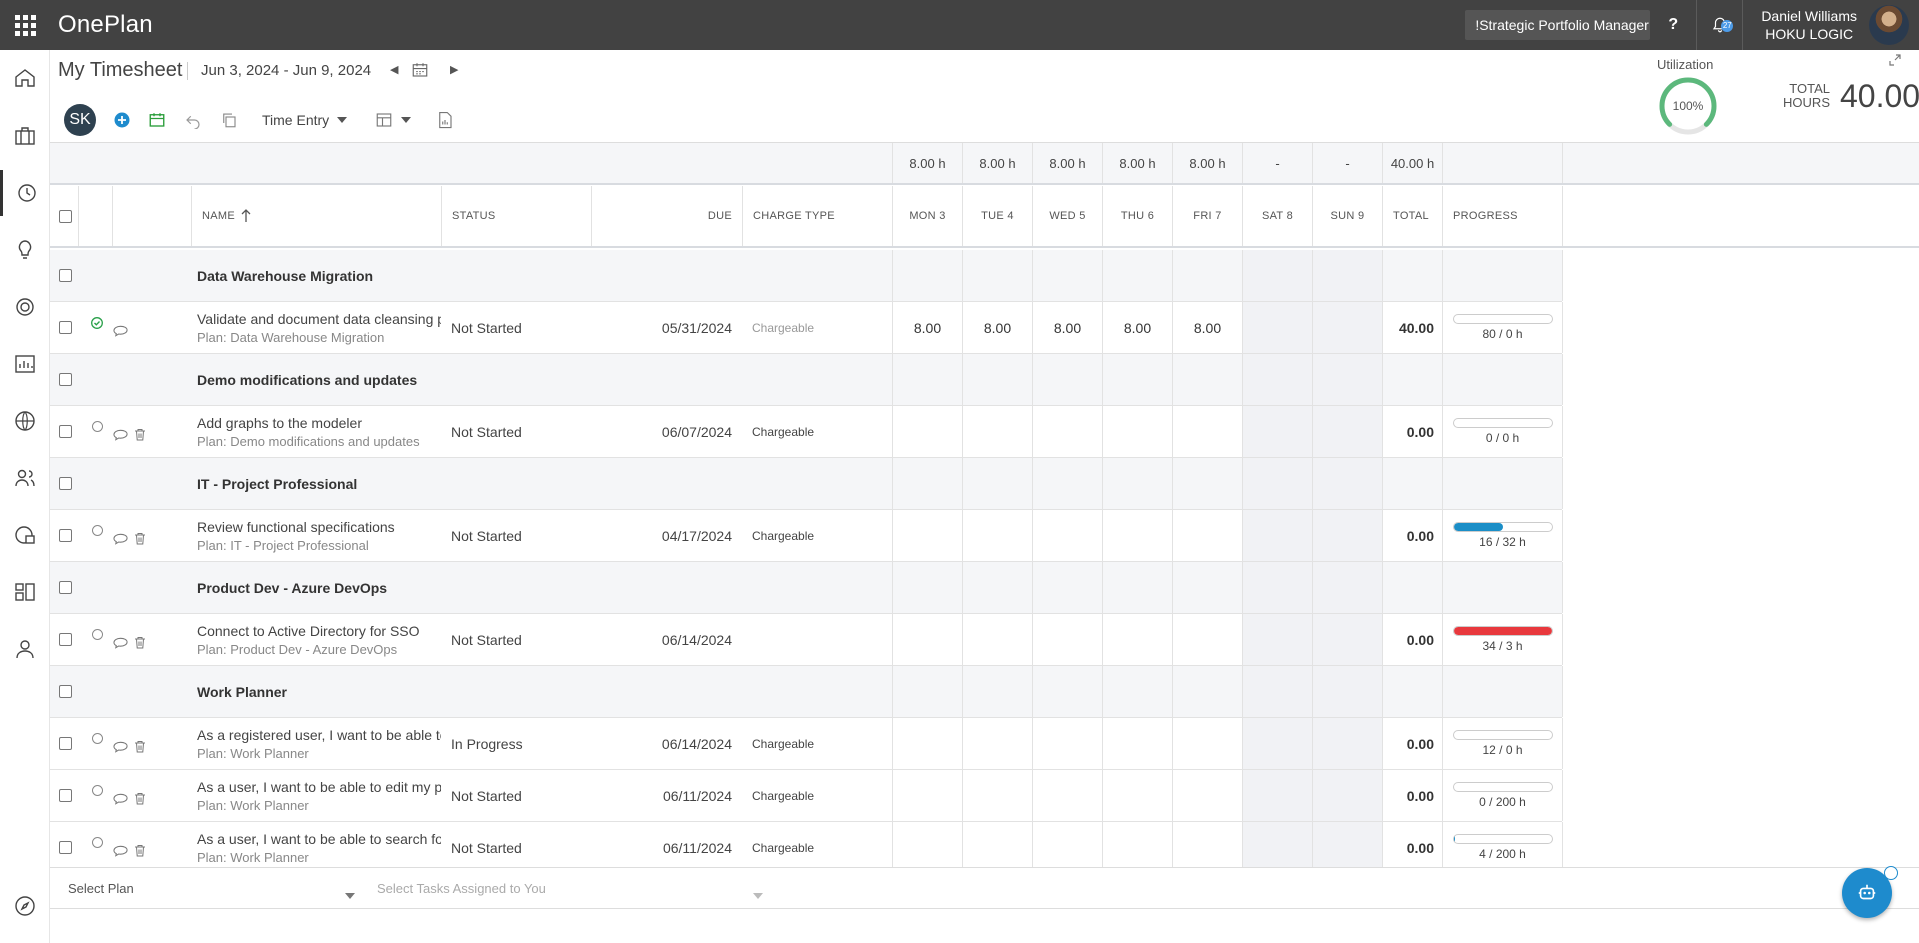 The width and height of the screenshot is (1919, 943). Describe the element at coordinates (305, 120) in the screenshot. I see `view-dropdown: Time Entry` at that location.